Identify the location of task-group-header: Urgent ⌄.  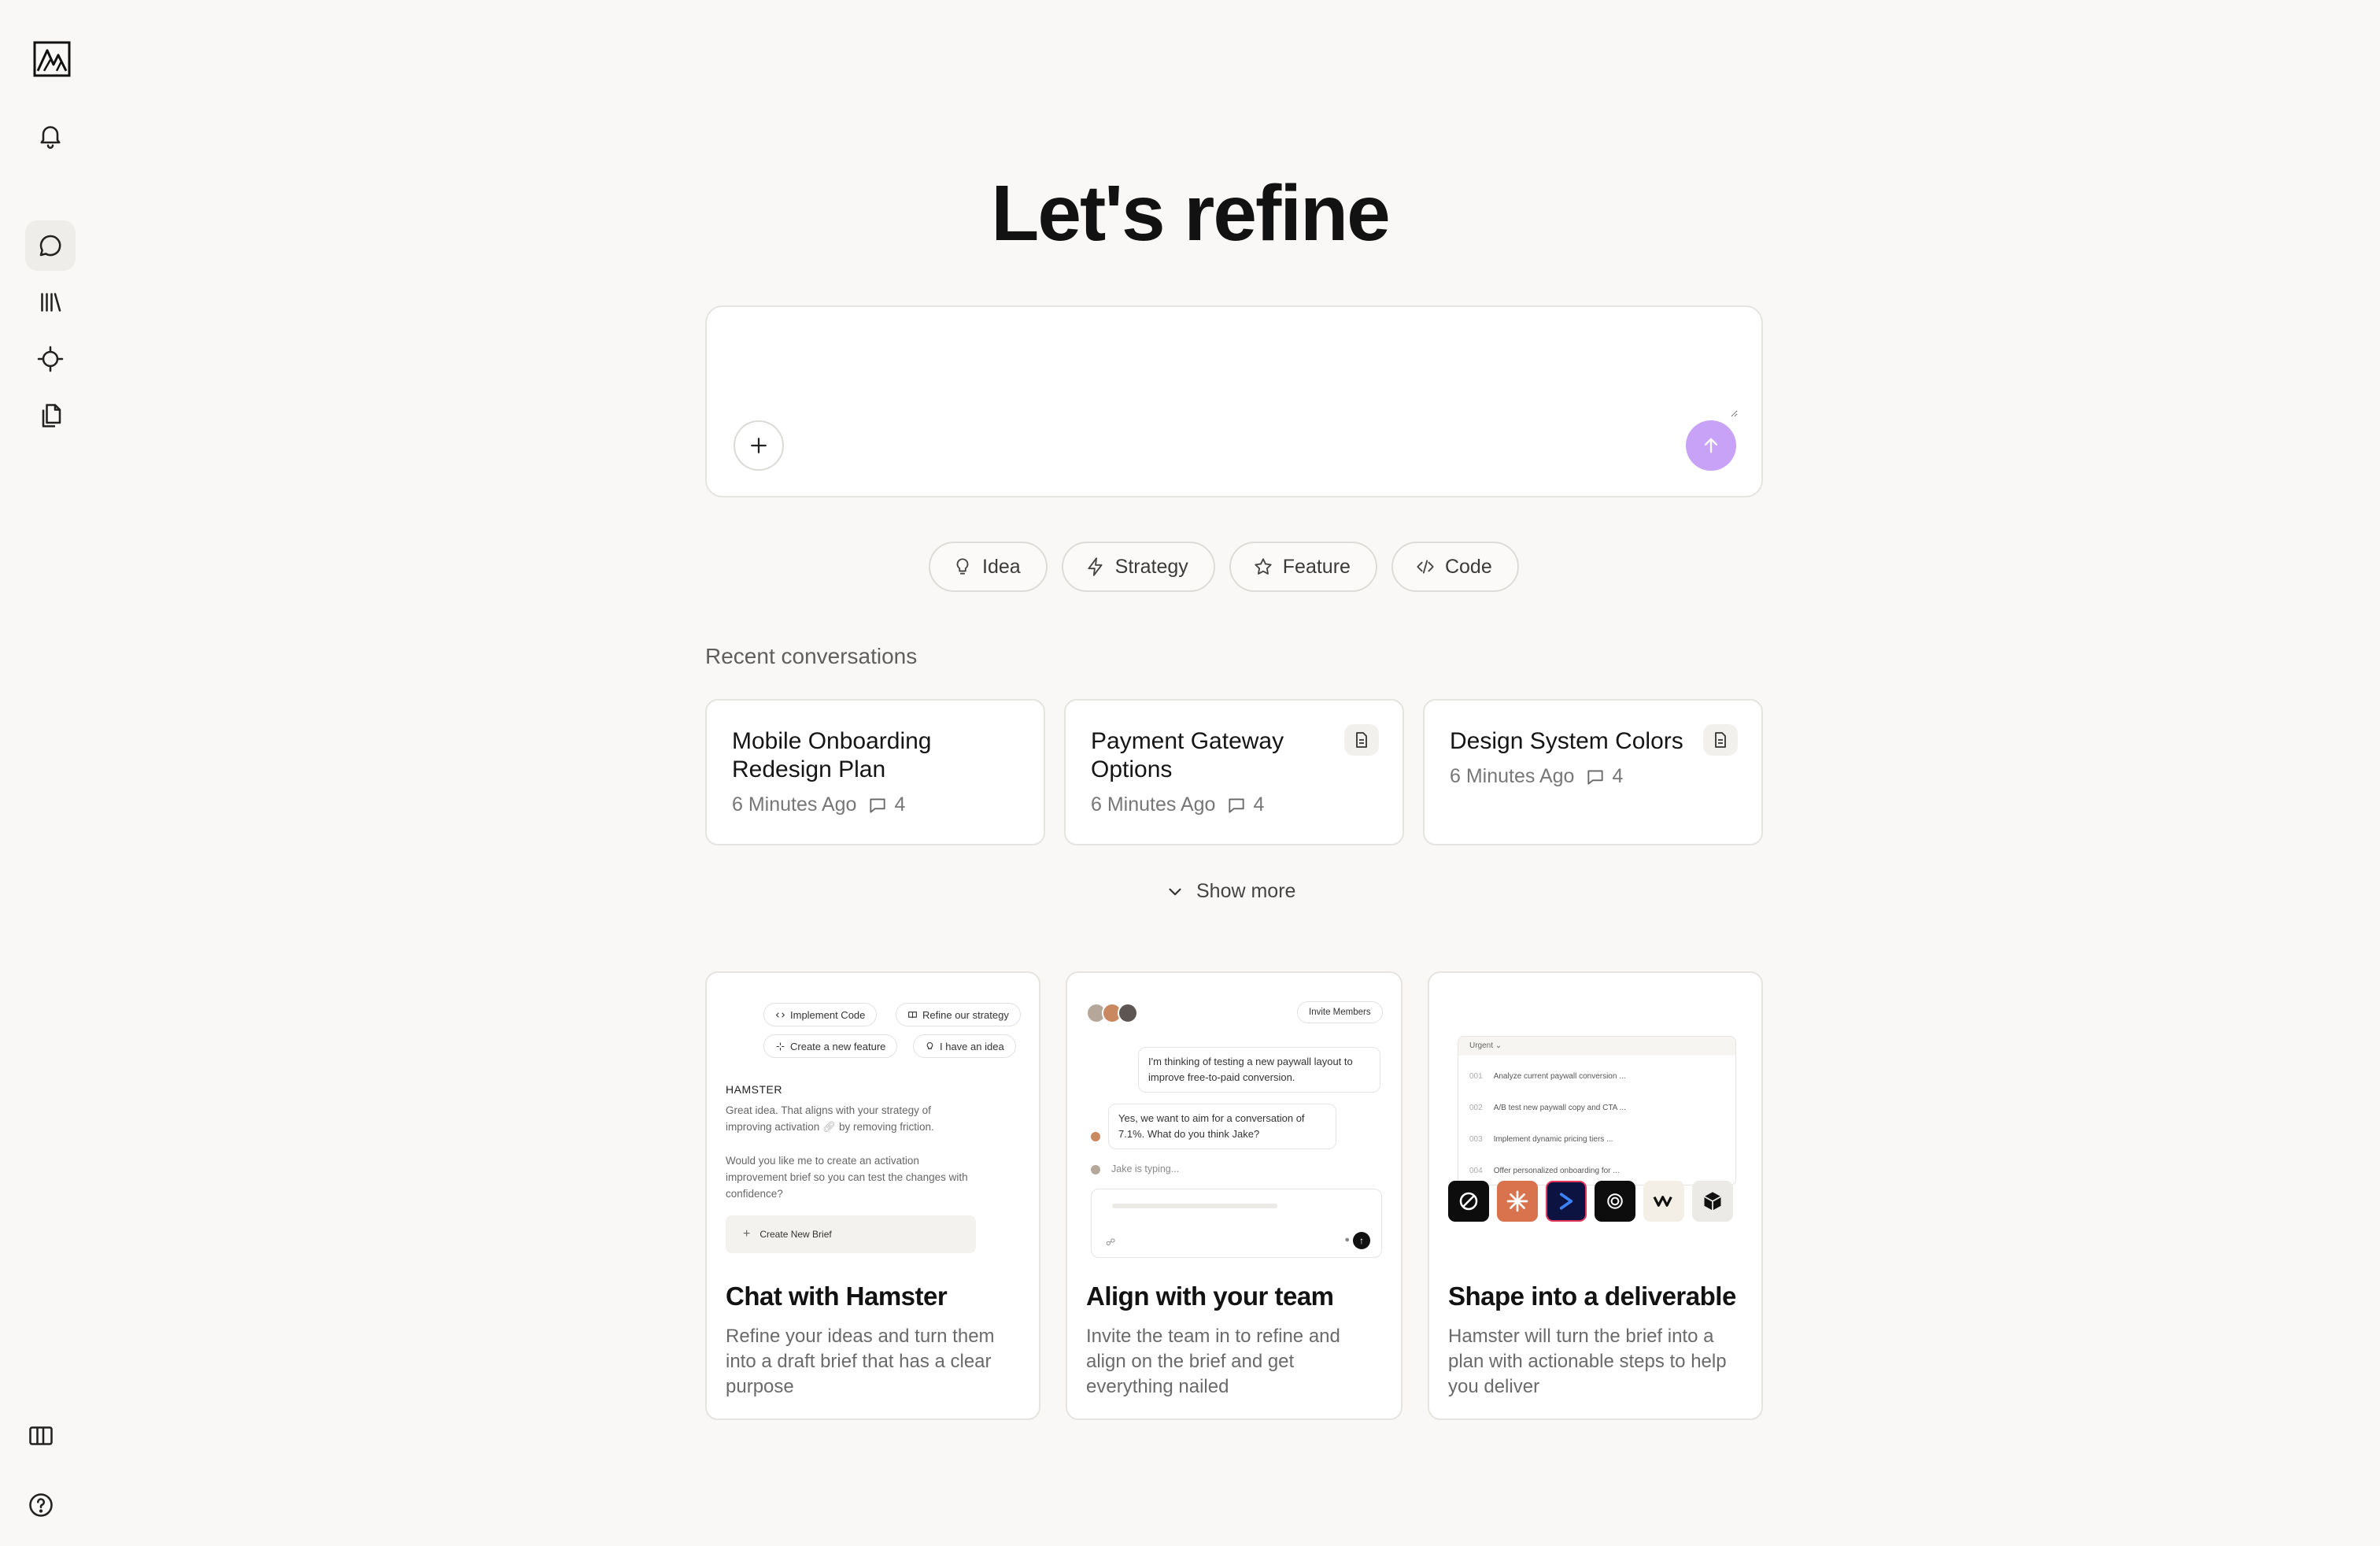
(1596, 1046).